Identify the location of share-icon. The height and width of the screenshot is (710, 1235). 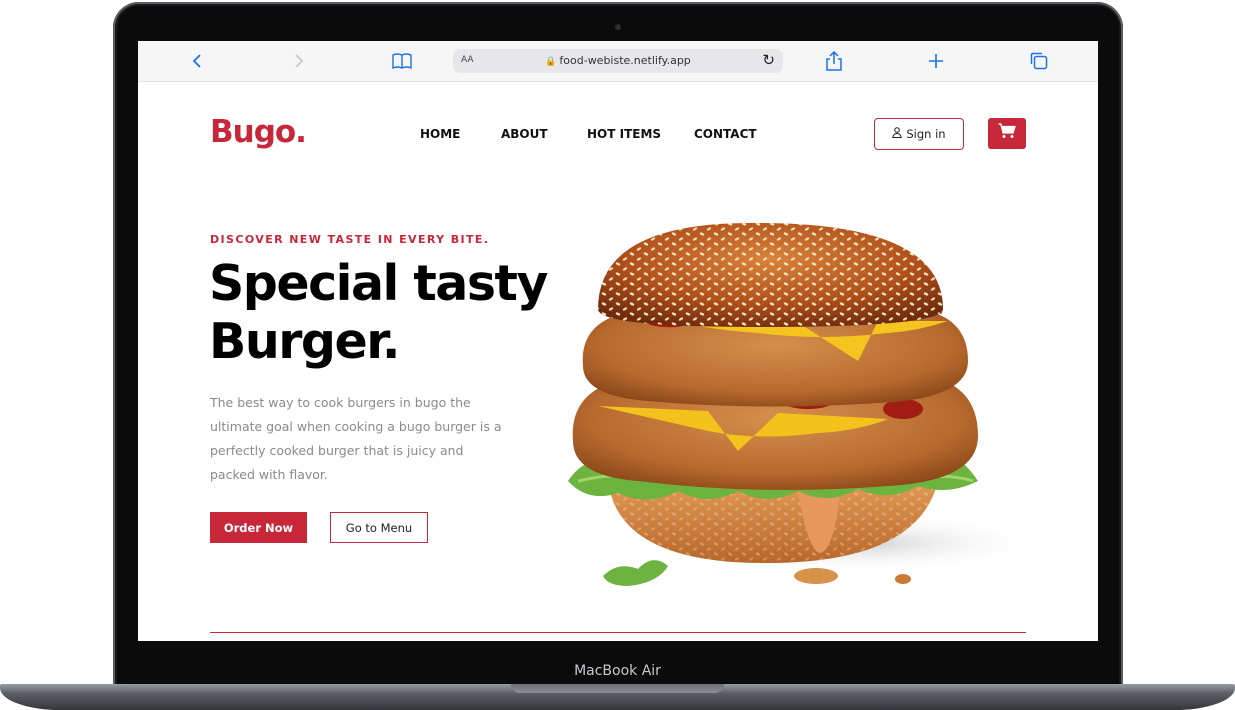
(834, 61).